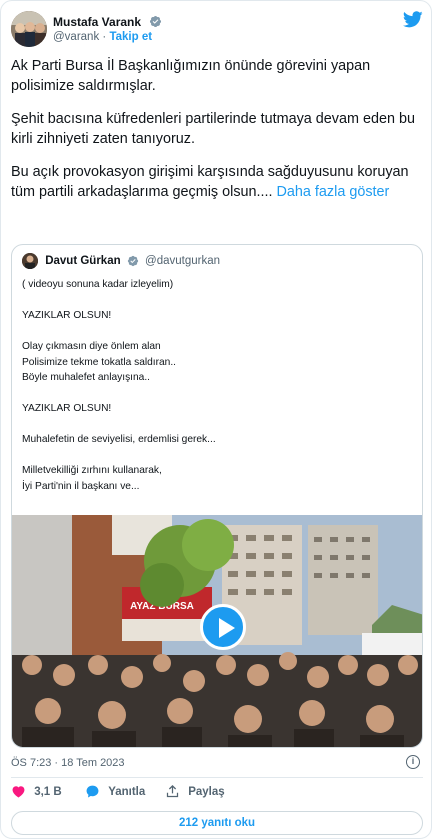  I want to click on quoted-line: ( videoyu sonuna kadar izleyelim), so click(98, 284).